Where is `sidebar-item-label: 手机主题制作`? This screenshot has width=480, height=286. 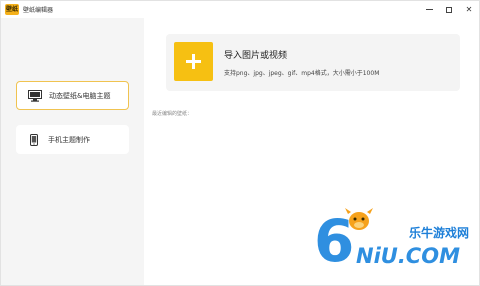
sidebar-item-label: 手机主题制作 is located at coordinates (69, 139).